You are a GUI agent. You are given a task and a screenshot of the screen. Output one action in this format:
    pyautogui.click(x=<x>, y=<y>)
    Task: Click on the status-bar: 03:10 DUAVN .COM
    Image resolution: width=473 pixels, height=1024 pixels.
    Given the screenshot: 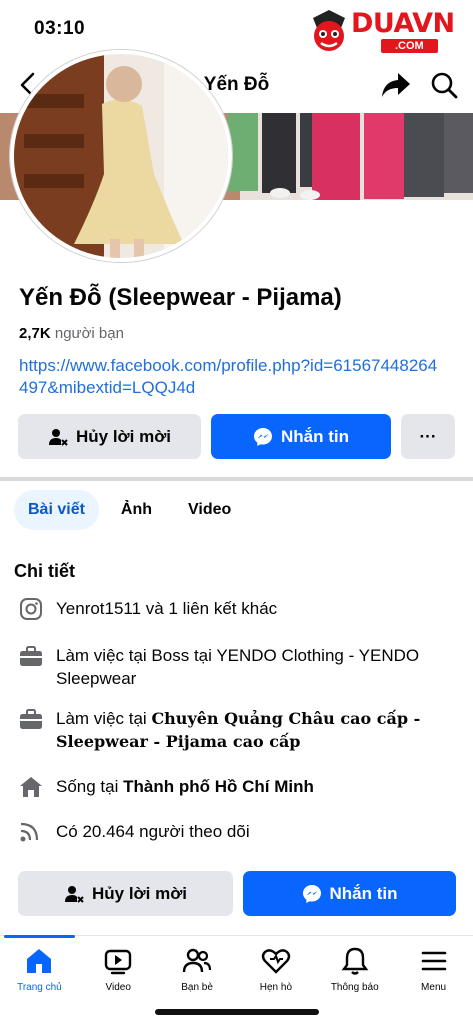 What is the action you would take?
    pyautogui.click(x=236, y=30)
    